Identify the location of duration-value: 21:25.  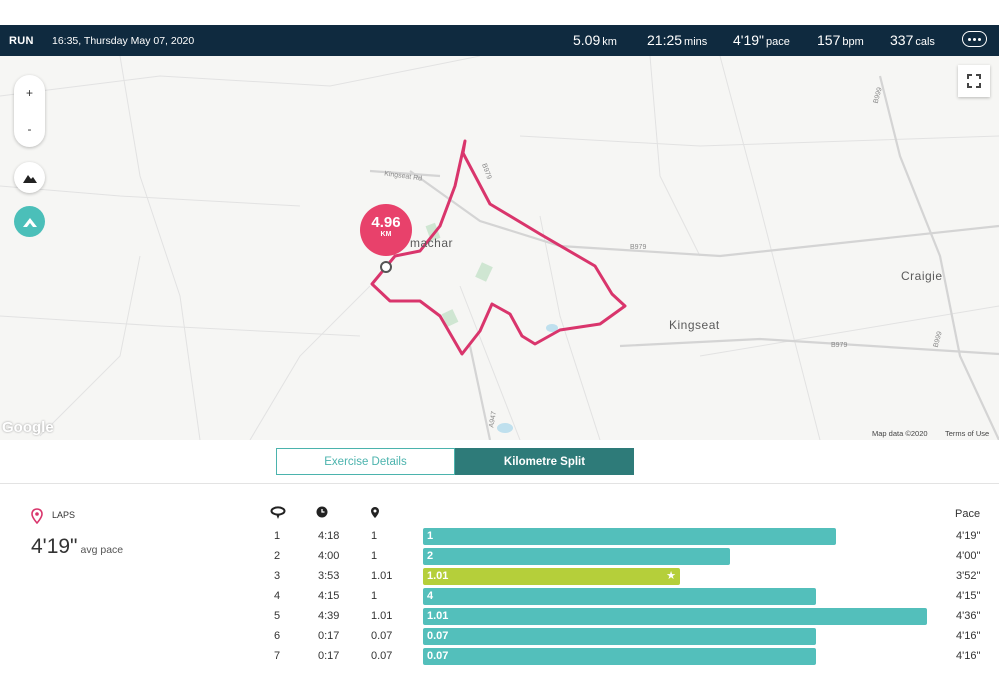
(665, 40).